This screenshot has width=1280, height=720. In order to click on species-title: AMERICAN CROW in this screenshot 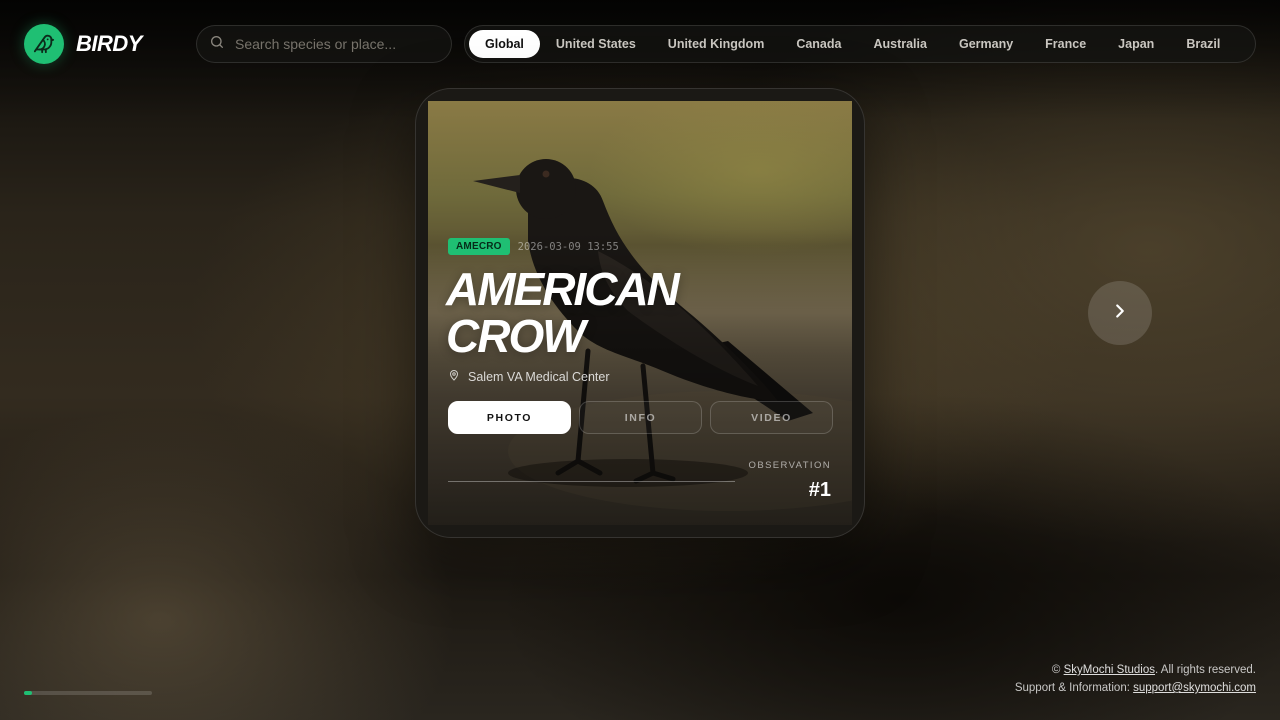, I will do `click(596, 313)`.